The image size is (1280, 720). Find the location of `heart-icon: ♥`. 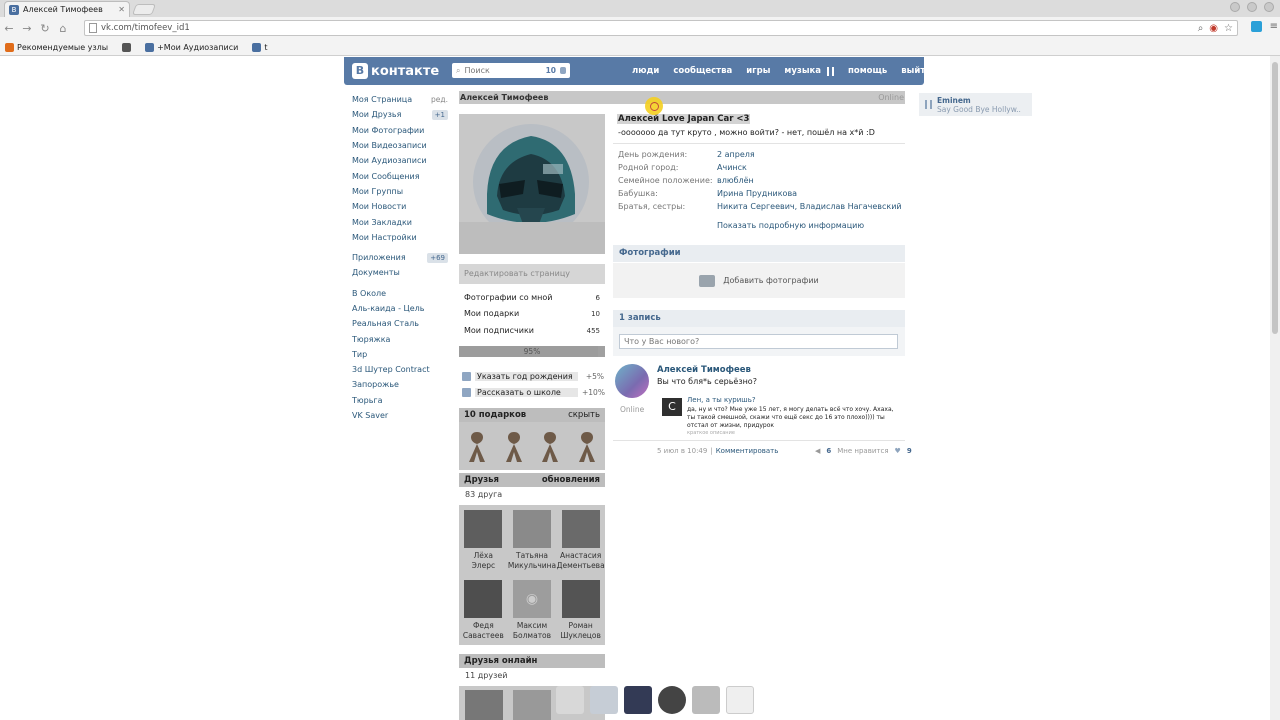

heart-icon: ♥ is located at coordinates (898, 451).